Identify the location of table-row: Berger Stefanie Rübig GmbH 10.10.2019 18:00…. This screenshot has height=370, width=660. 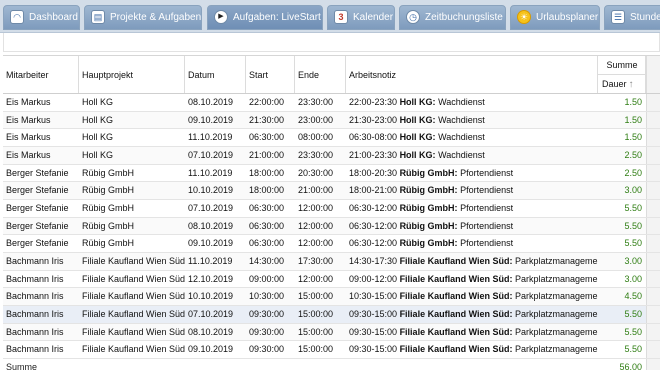
(331, 191).